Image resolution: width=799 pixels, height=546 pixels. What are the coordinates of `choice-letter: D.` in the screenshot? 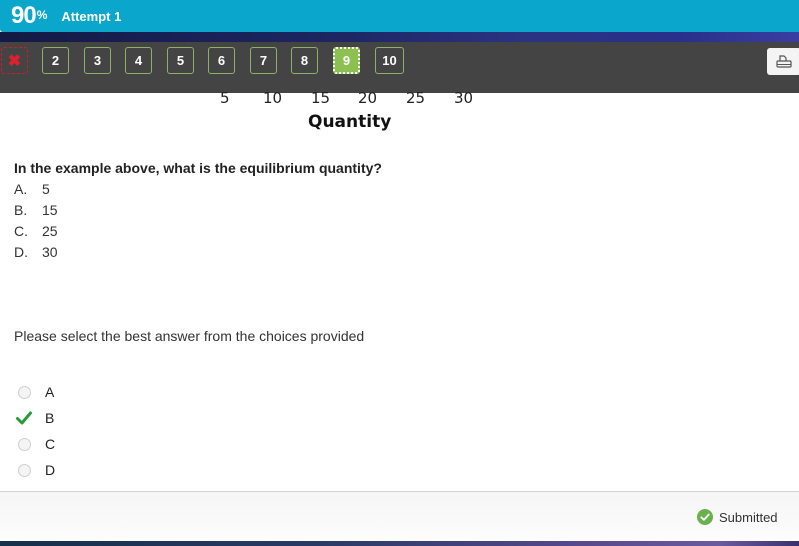 It's located at (21, 252).